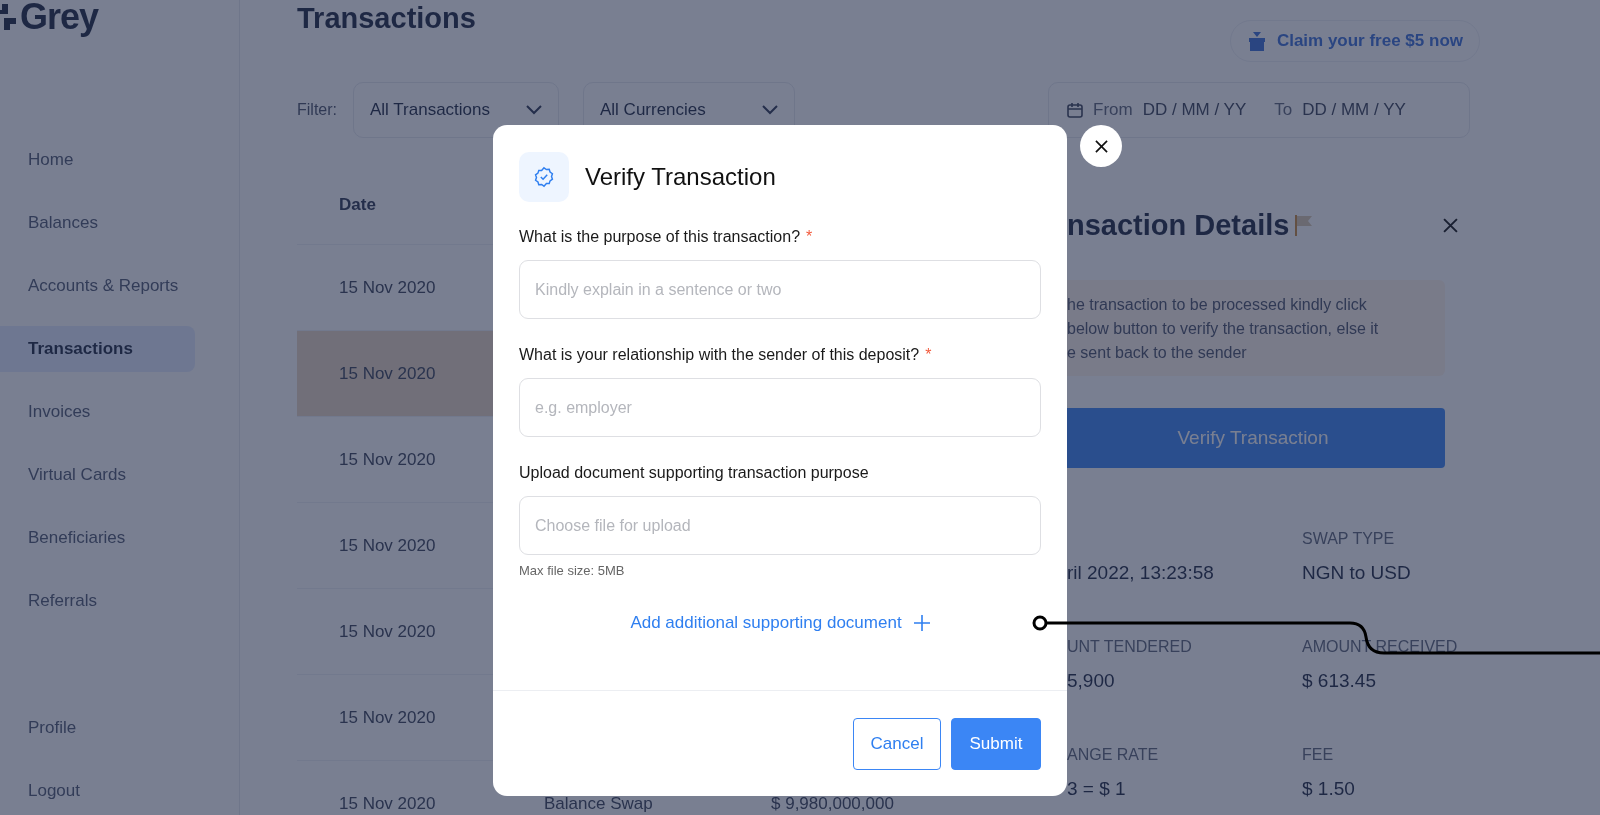 The image size is (1600, 815). Describe the element at coordinates (1339, 681) in the screenshot. I see `field-value: $ 613.45` at that location.